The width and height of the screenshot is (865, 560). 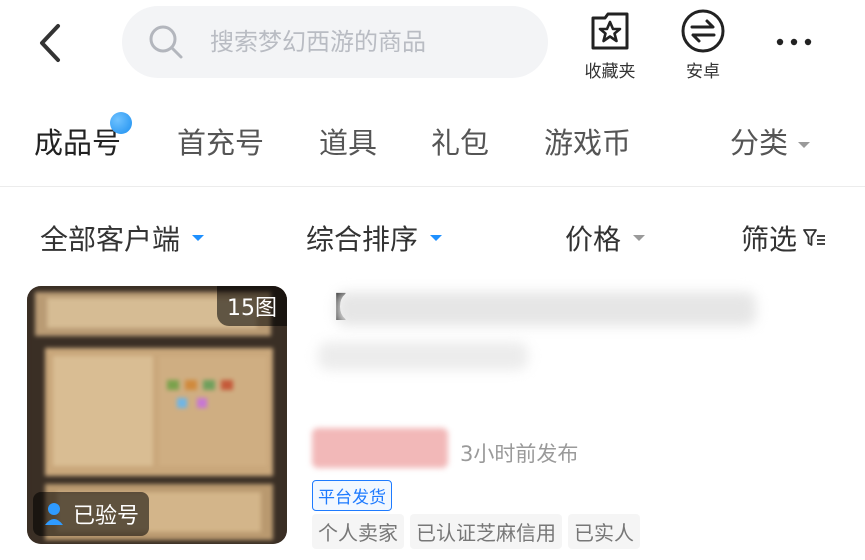 I want to click on search-input, so click(x=370, y=42).